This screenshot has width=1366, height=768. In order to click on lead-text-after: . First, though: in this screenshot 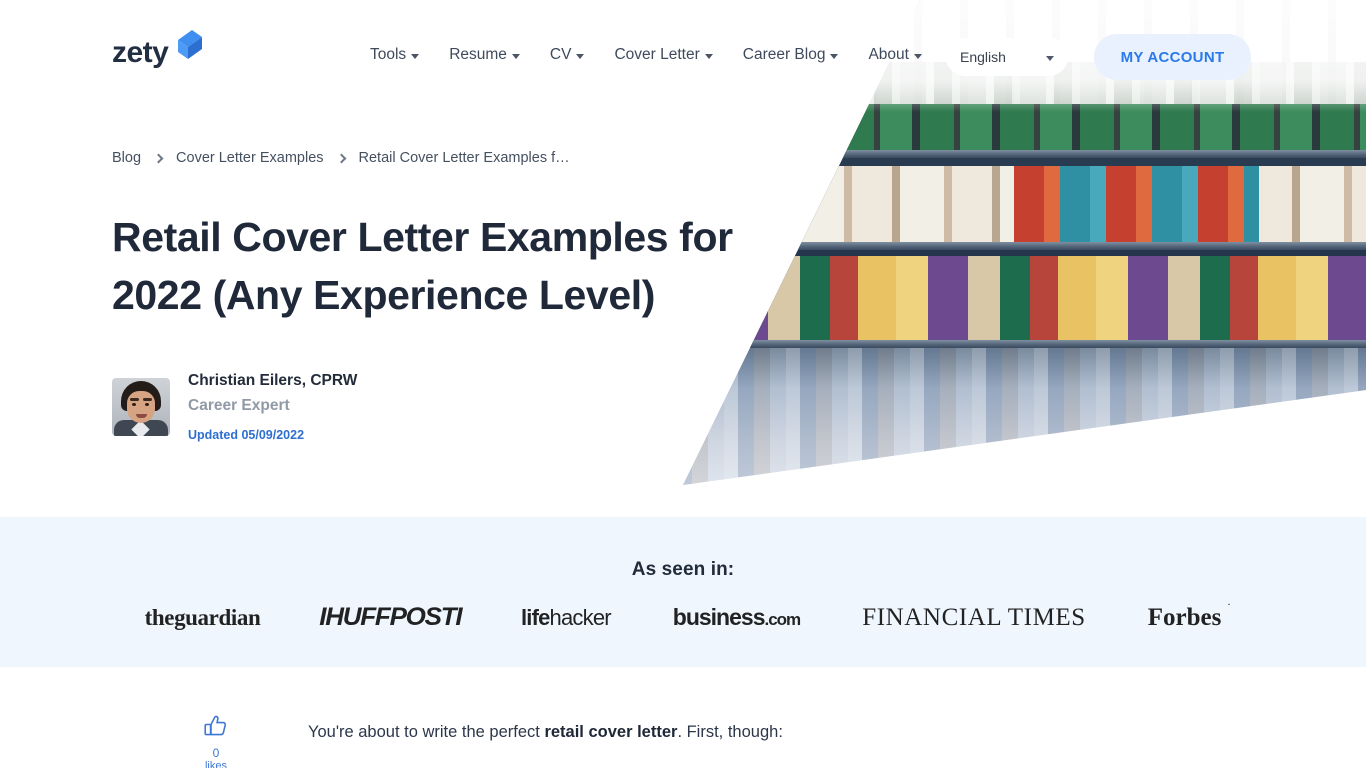, I will do `click(730, 732)`.